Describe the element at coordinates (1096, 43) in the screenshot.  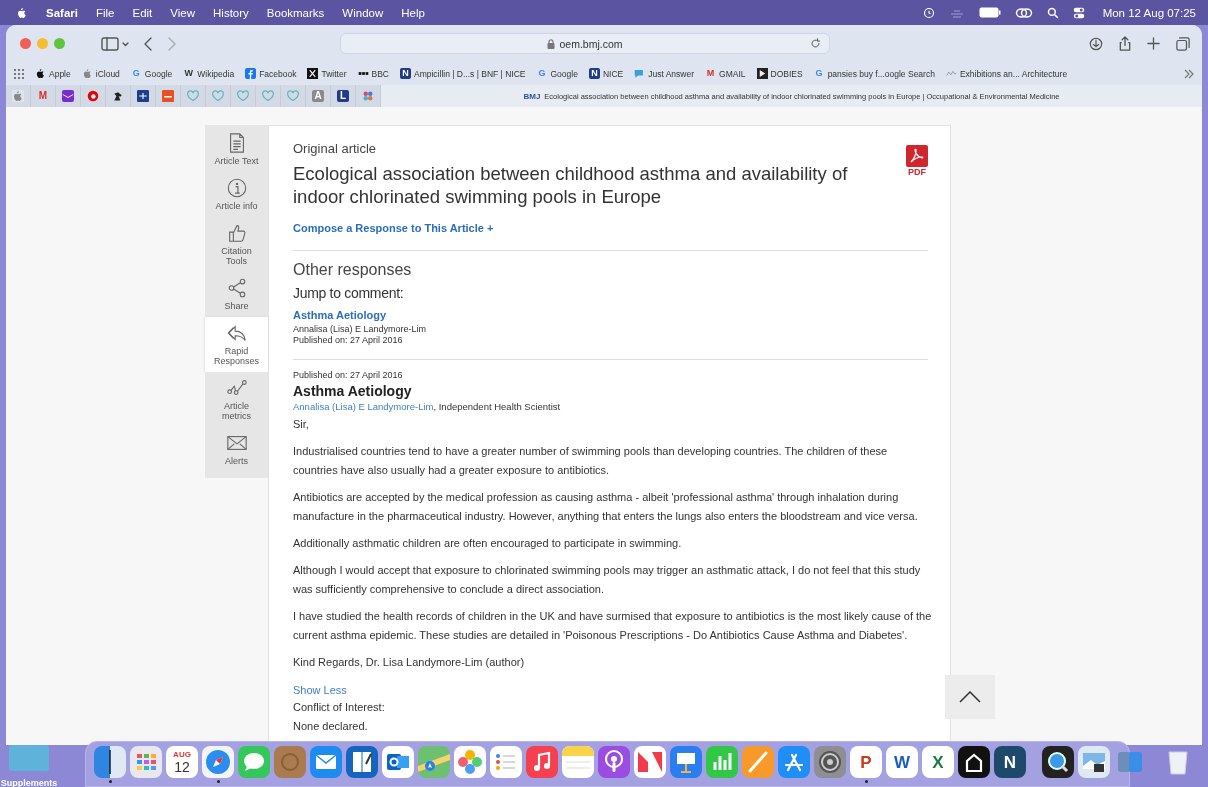
I see `download-icon` at that location.